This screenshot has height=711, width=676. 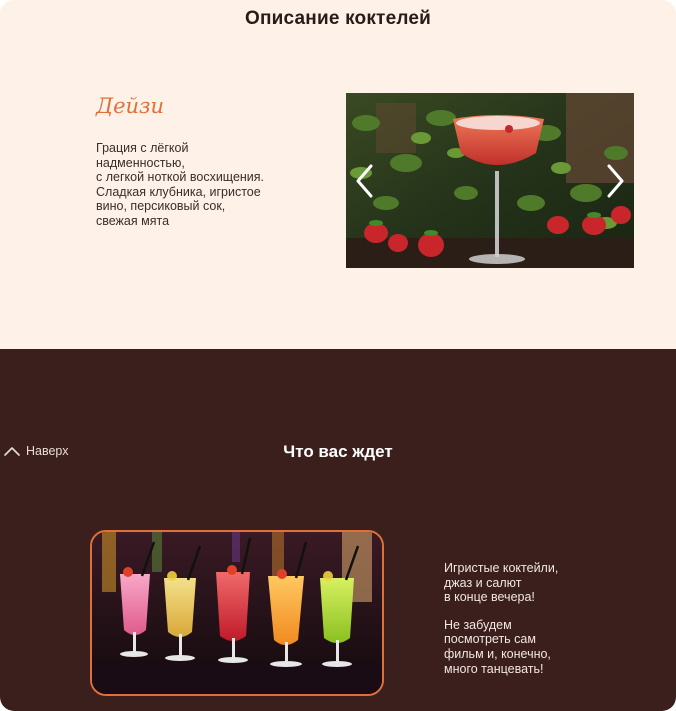 What do you see at coordinates (130, 106) in the screenshot?
I see `cocktail-name: Дейзи` at bounding box center [130, 106].